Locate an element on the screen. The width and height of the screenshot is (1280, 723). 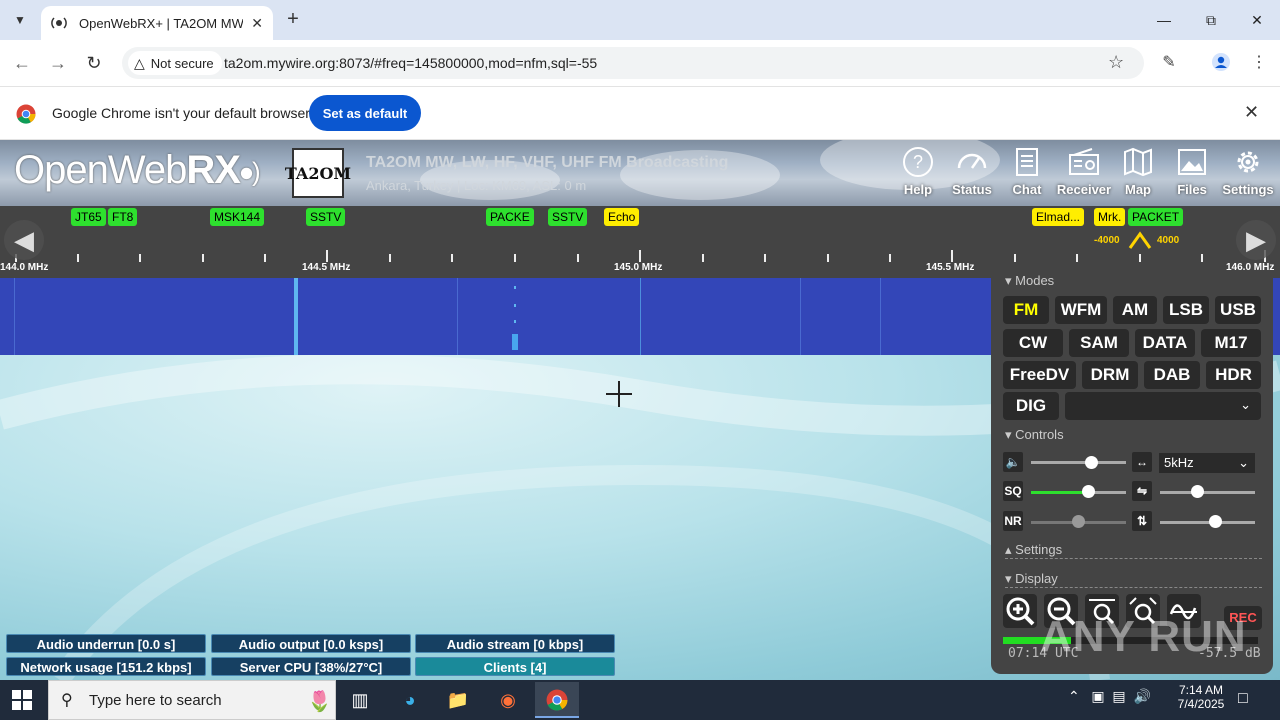
restore-button: ⧉ is located at coordinates (1211, 20).